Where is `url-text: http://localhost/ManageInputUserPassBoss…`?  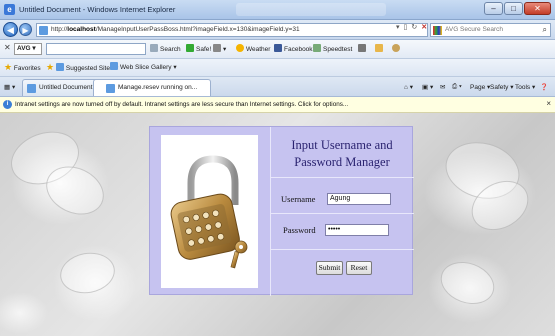 url-text: http://localhost/ManageInputUserPassBoss… is located at coordinates (175, 29).